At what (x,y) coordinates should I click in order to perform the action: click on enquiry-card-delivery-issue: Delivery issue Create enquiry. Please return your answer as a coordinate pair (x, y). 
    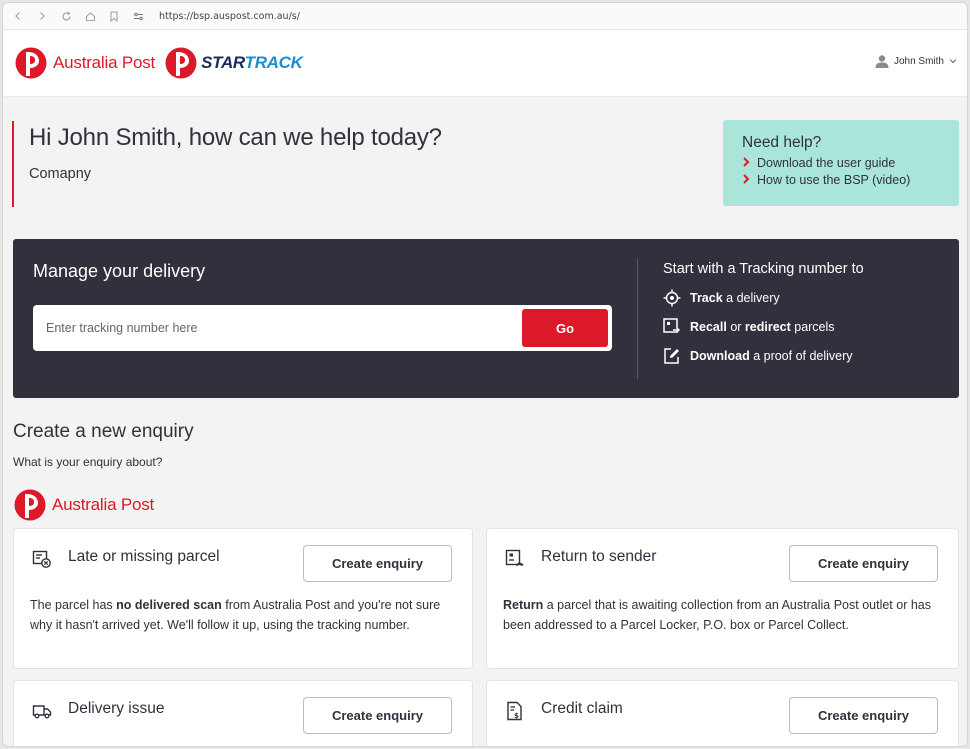
    Looking at the image, I should click on (243, 713).